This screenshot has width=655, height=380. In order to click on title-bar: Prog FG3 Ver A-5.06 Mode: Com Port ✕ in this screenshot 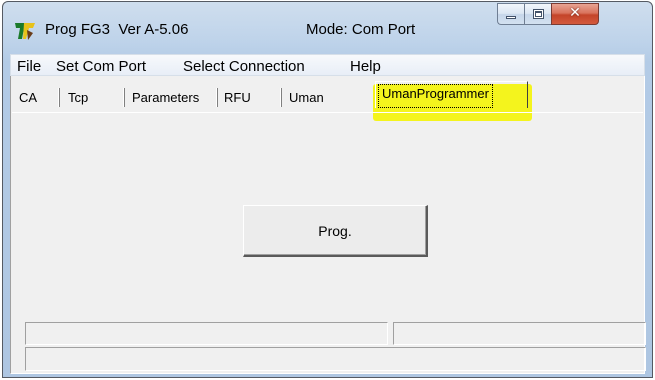, I will do `click(327, 28)`.